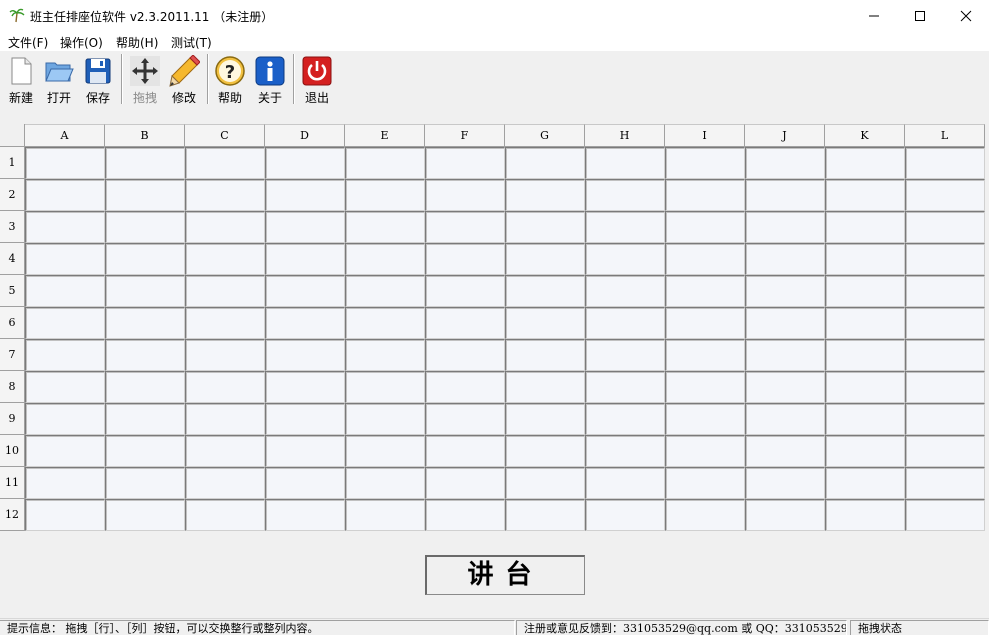  I want to click on row-header: 4, so click(12, 259).